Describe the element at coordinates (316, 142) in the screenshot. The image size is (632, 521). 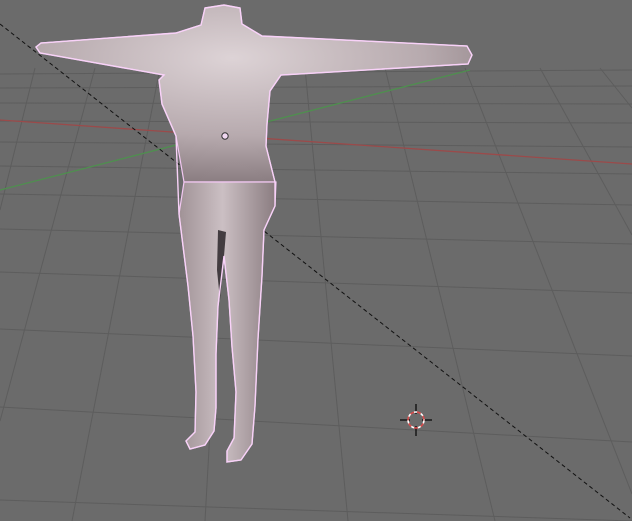
I see `x-axis-line` at that location.